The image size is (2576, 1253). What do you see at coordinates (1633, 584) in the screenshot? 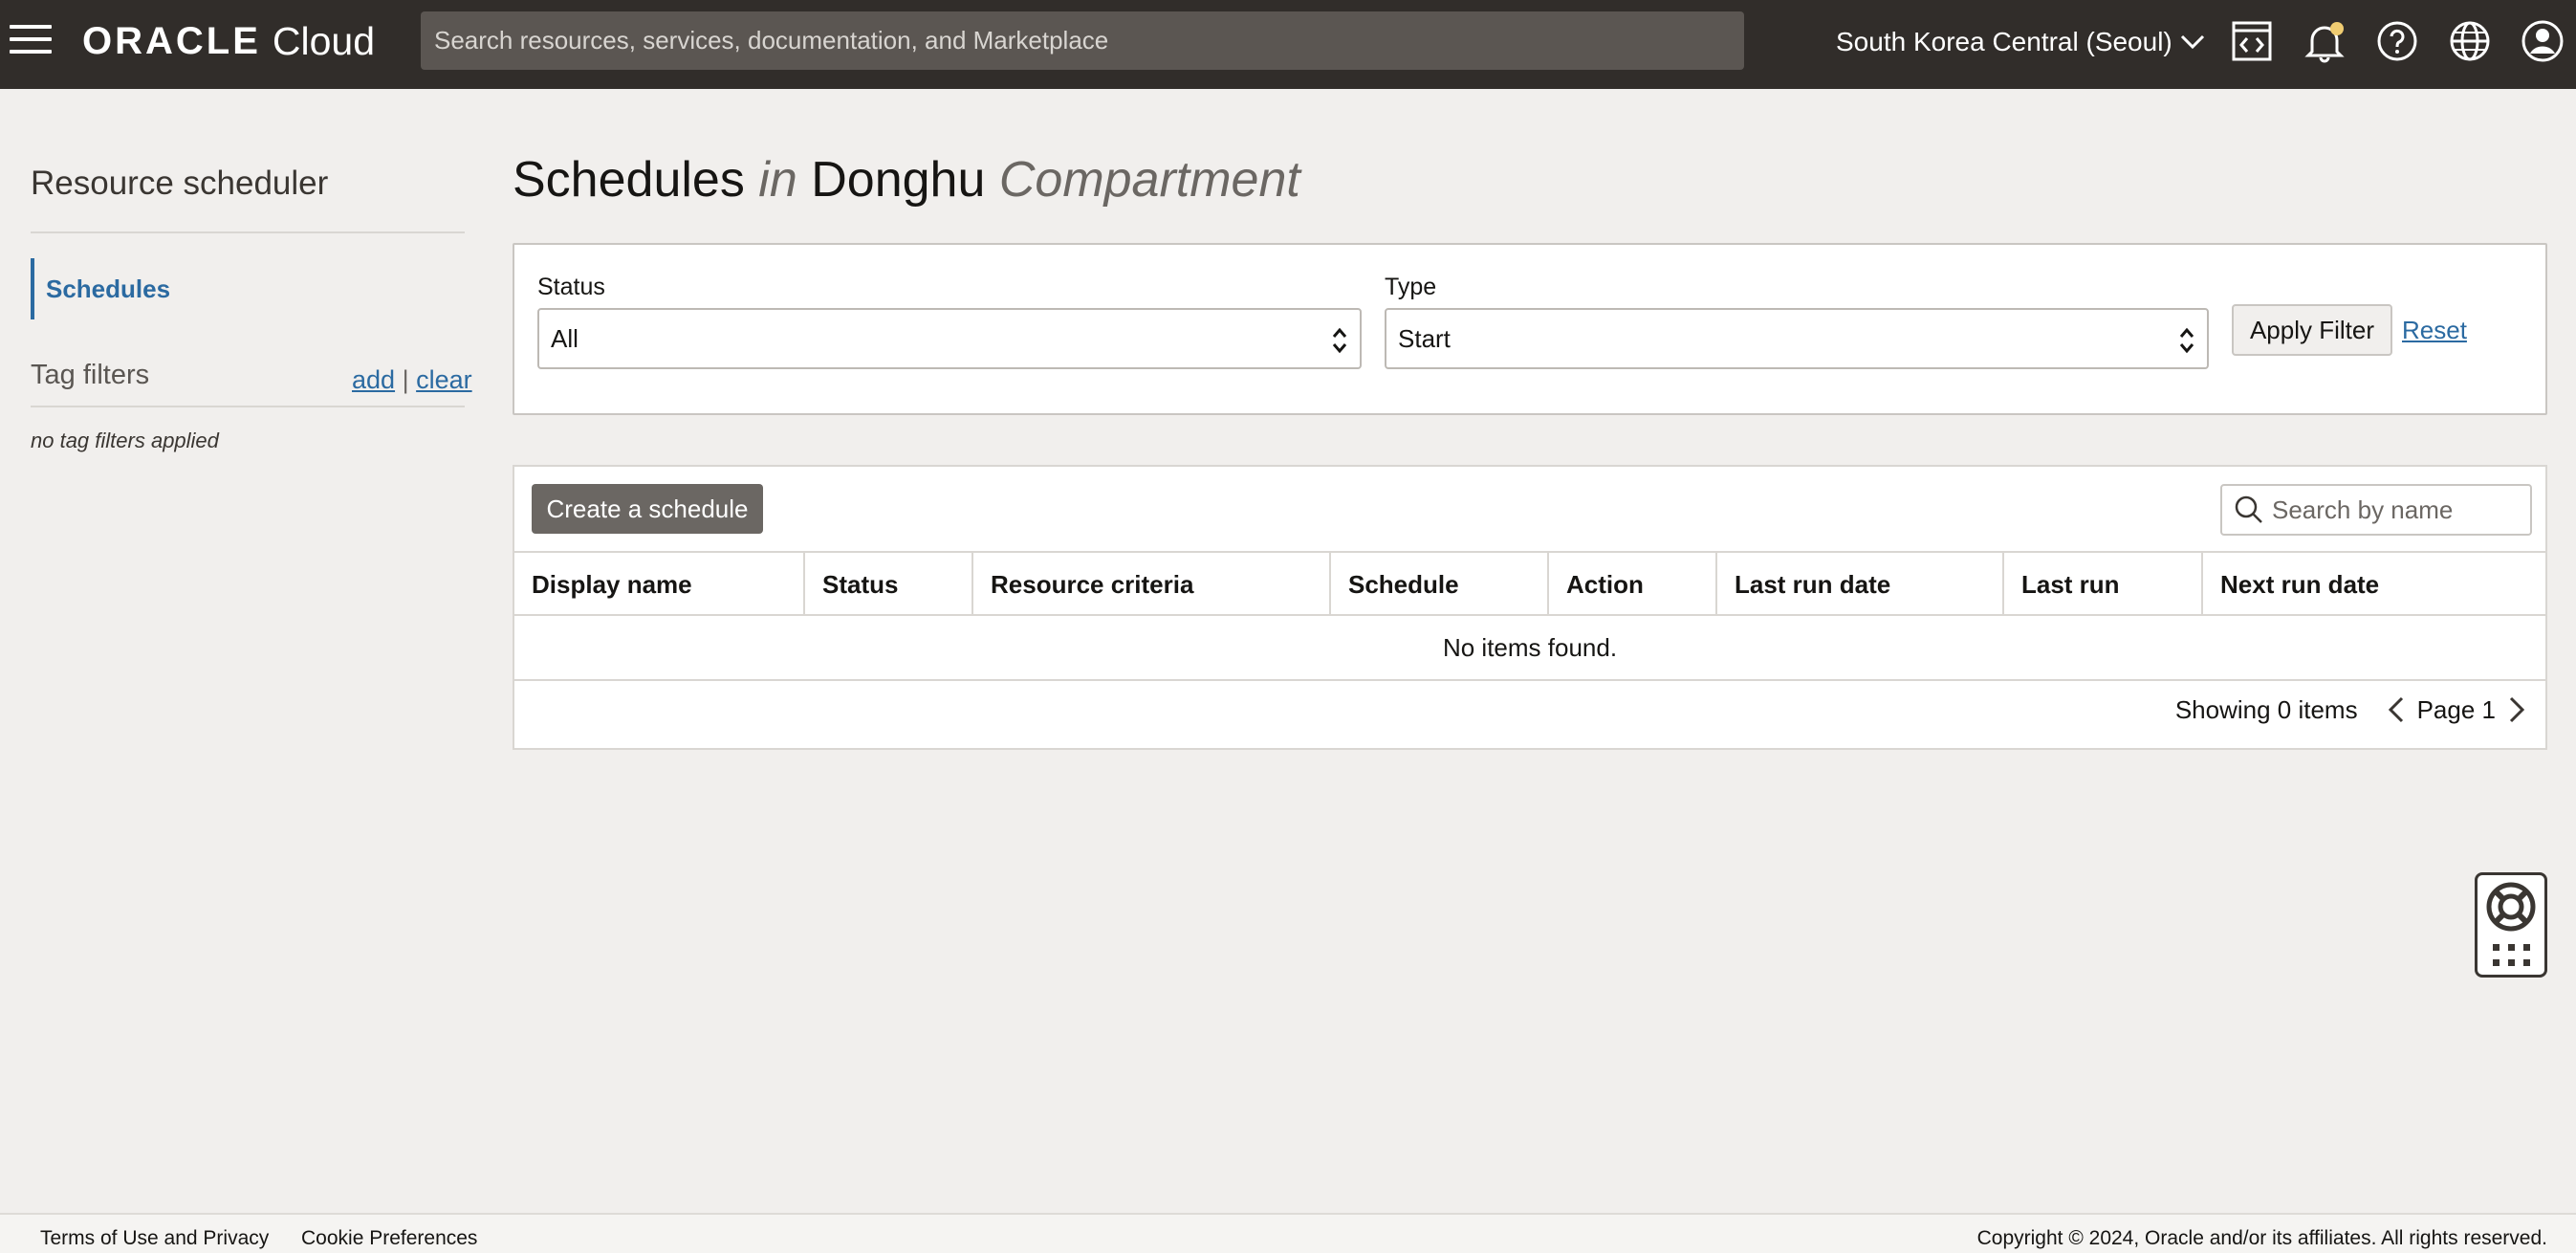
I see `column-header: Action` at bounding box center [1633, 584].